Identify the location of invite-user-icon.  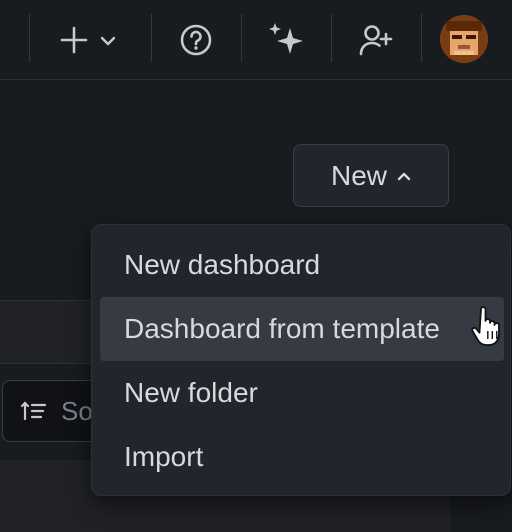
(376, 40).